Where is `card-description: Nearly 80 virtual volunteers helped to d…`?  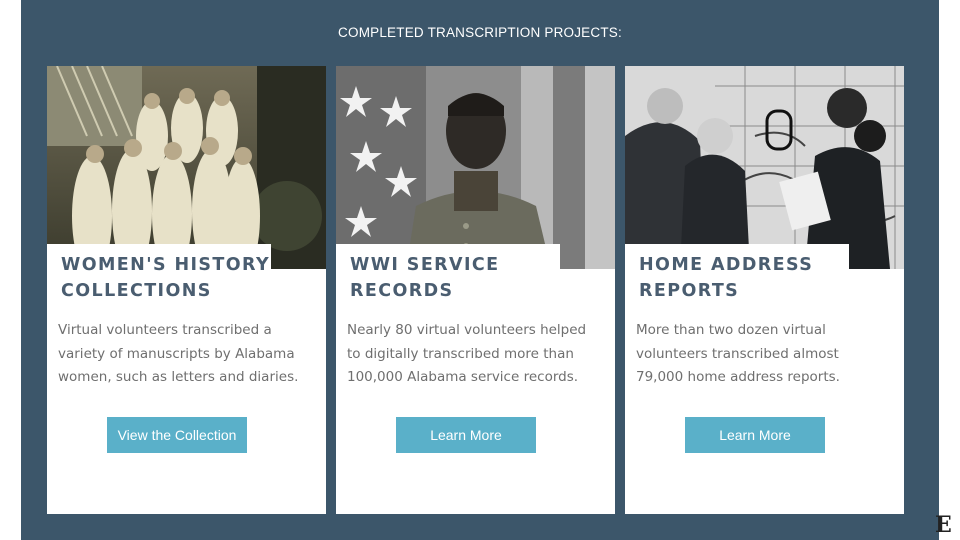
card-description: Nearly 80 virtual volunteers helped to d… is located at coordinates (478, 354).